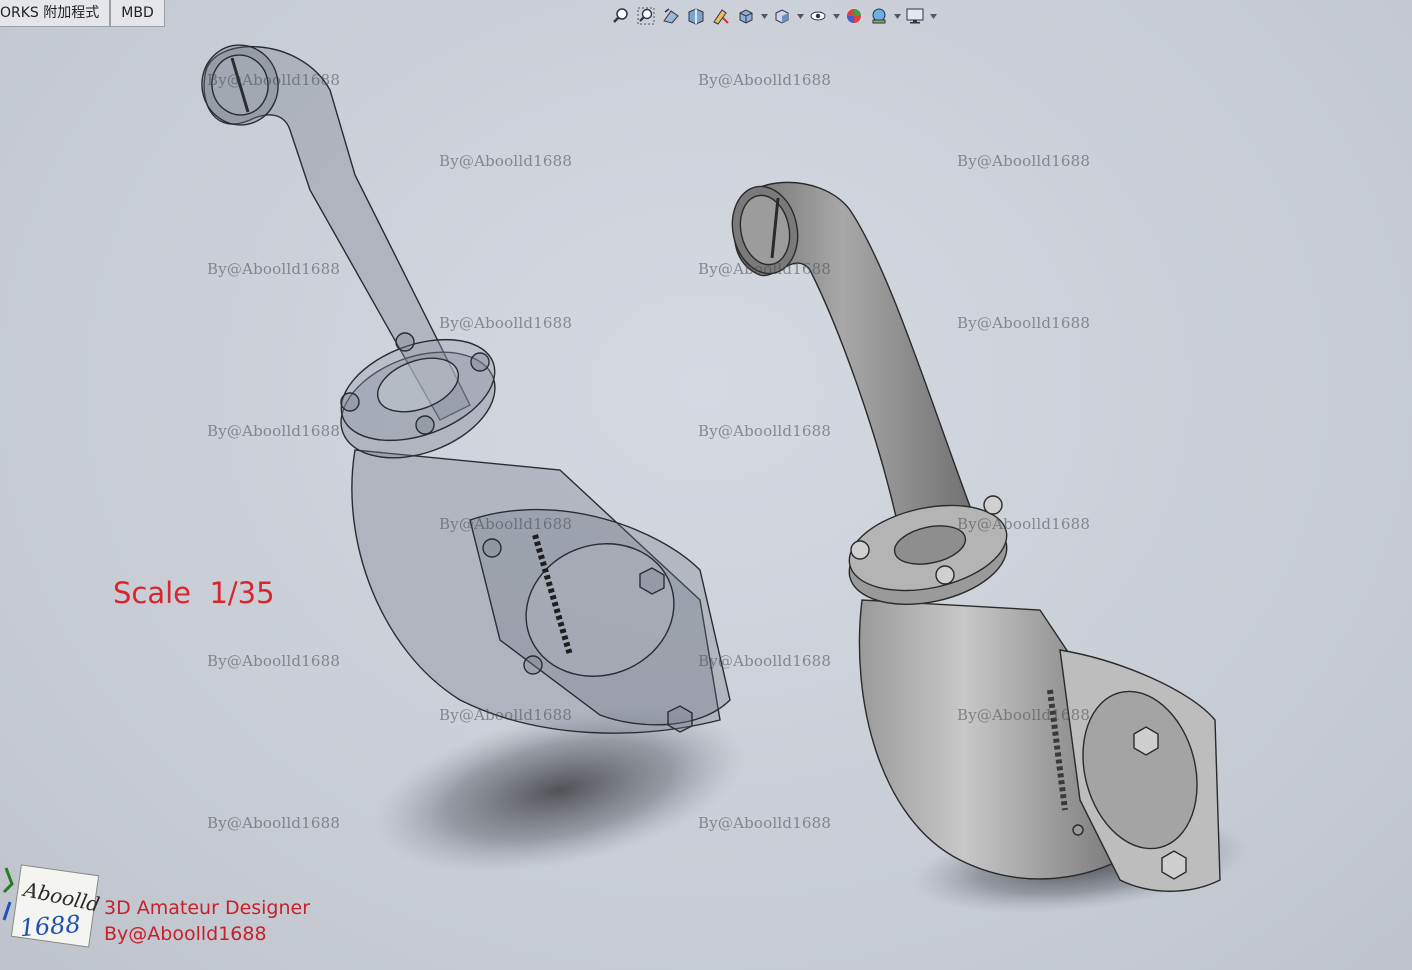  What do you see at coordinates (194, 593) in the screenshot?
I see `scale-label: Scale 1/35` at bounding box center [194, 593].